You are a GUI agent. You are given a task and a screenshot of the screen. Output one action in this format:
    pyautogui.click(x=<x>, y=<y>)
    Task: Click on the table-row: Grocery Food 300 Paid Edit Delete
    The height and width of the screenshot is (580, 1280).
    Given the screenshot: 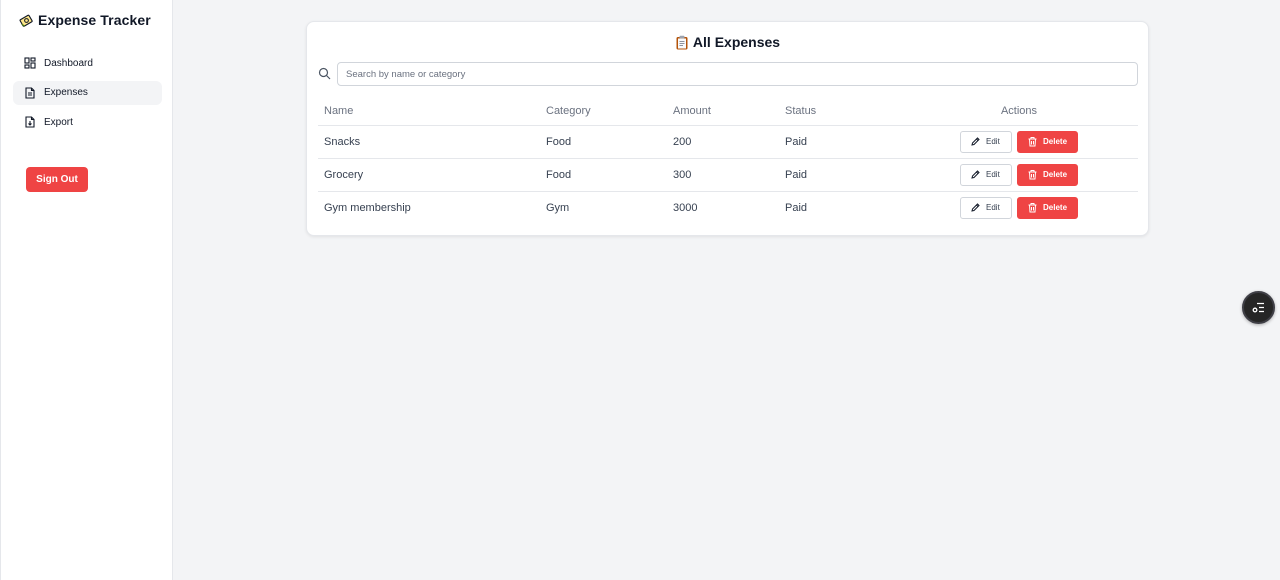 What is the action you would take?
    pyautogui.click(x=728, y=175)
    